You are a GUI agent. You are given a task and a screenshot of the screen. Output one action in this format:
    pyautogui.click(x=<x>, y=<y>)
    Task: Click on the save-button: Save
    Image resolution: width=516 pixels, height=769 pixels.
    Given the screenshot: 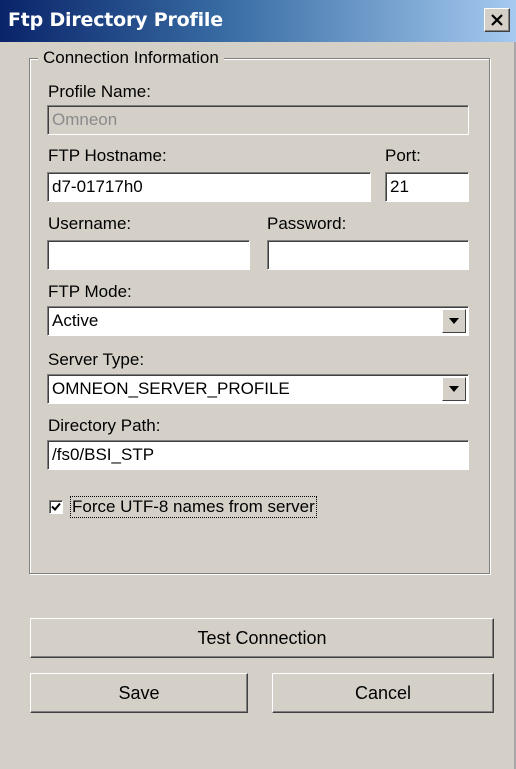 What is the action you would take?
    pyautogui.click(x=139, y=693)
    